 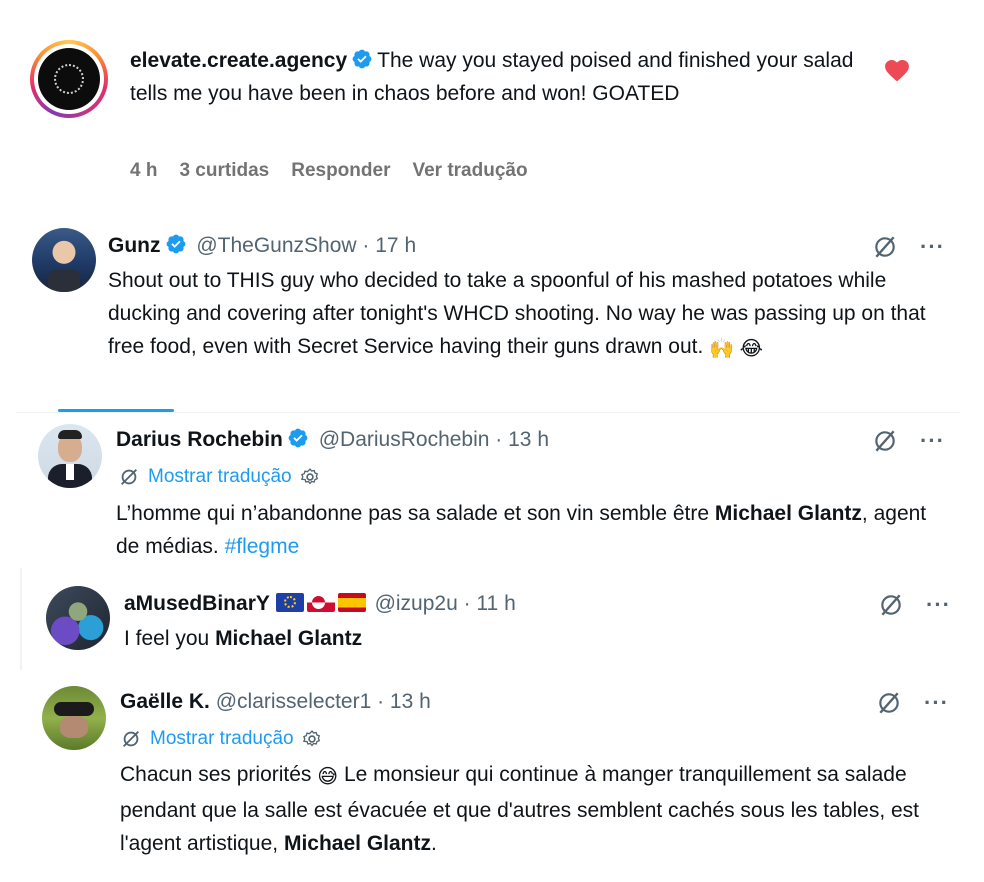 I want to click on comment-username: elevate.create.agency, so click(x=238, y=60).